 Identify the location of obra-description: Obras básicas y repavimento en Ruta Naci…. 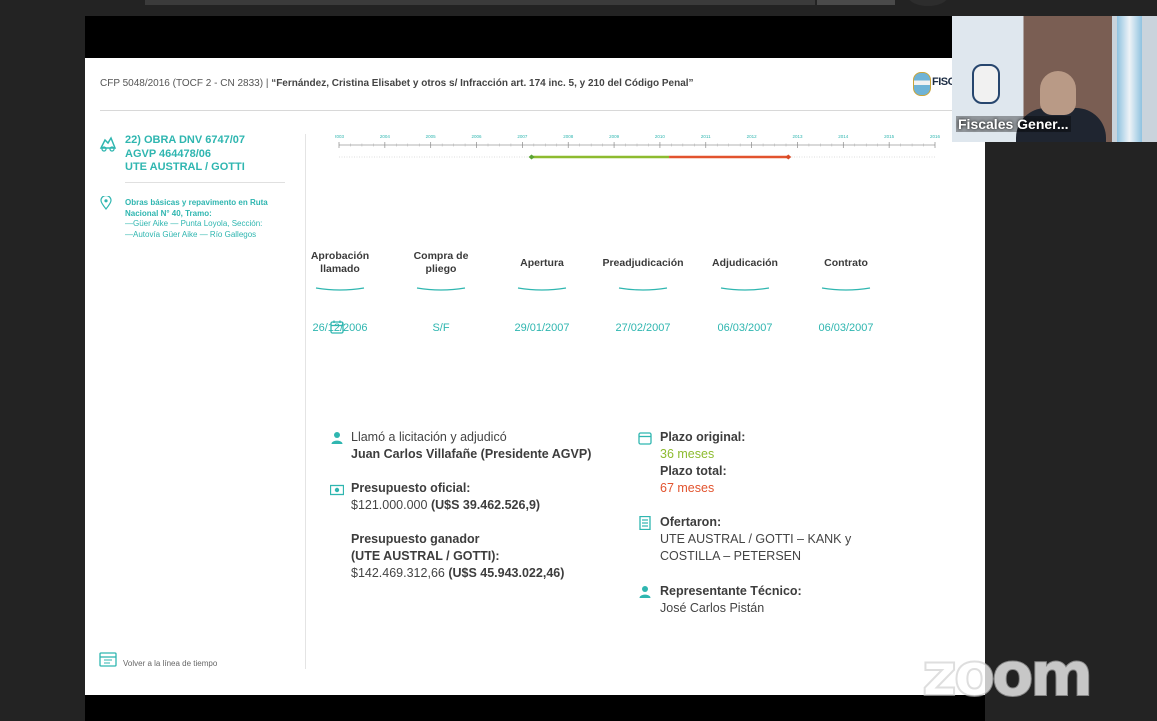
(212, 219).